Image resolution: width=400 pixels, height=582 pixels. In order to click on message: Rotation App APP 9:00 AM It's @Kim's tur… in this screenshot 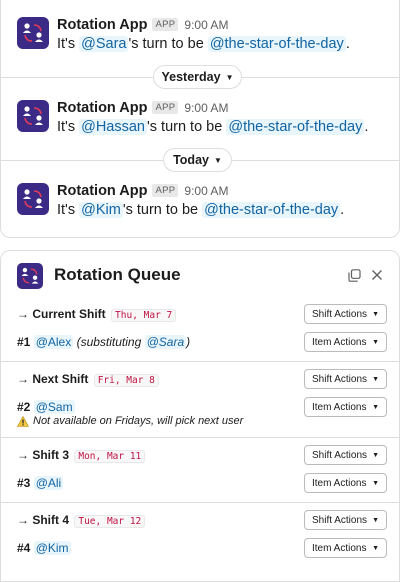, I will do `click(202, 203)`.